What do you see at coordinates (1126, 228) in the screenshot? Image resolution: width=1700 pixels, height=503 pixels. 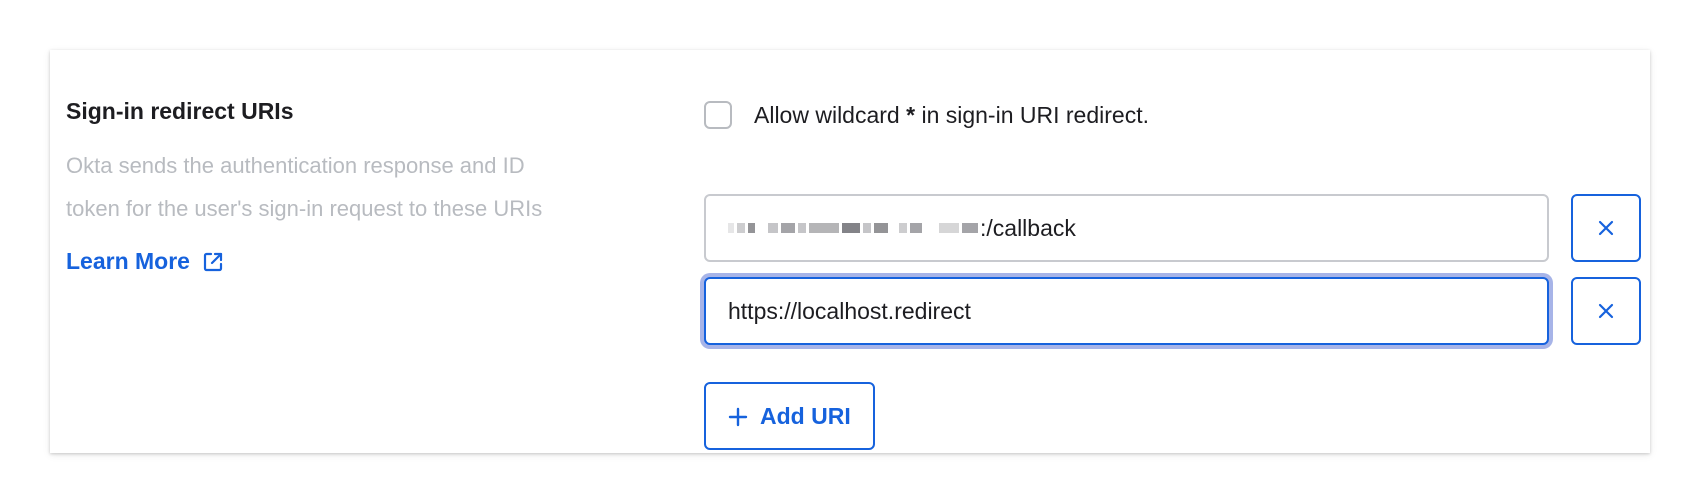 I see `uri-input-1: :/callback` at bounding box center [1126, 228].